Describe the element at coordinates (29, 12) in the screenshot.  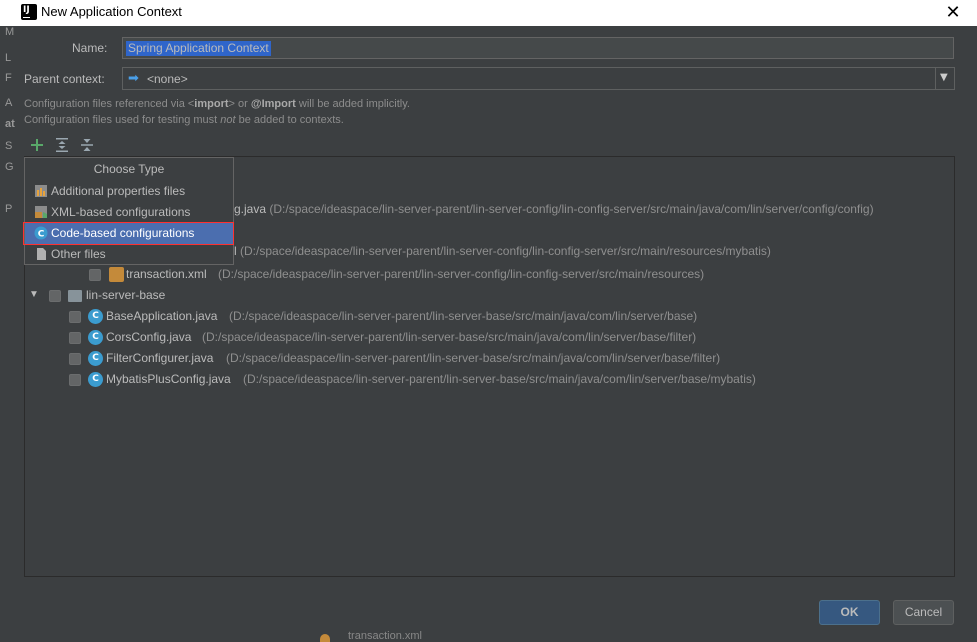
I see `intellij-logo-icon: IJ` at that location.